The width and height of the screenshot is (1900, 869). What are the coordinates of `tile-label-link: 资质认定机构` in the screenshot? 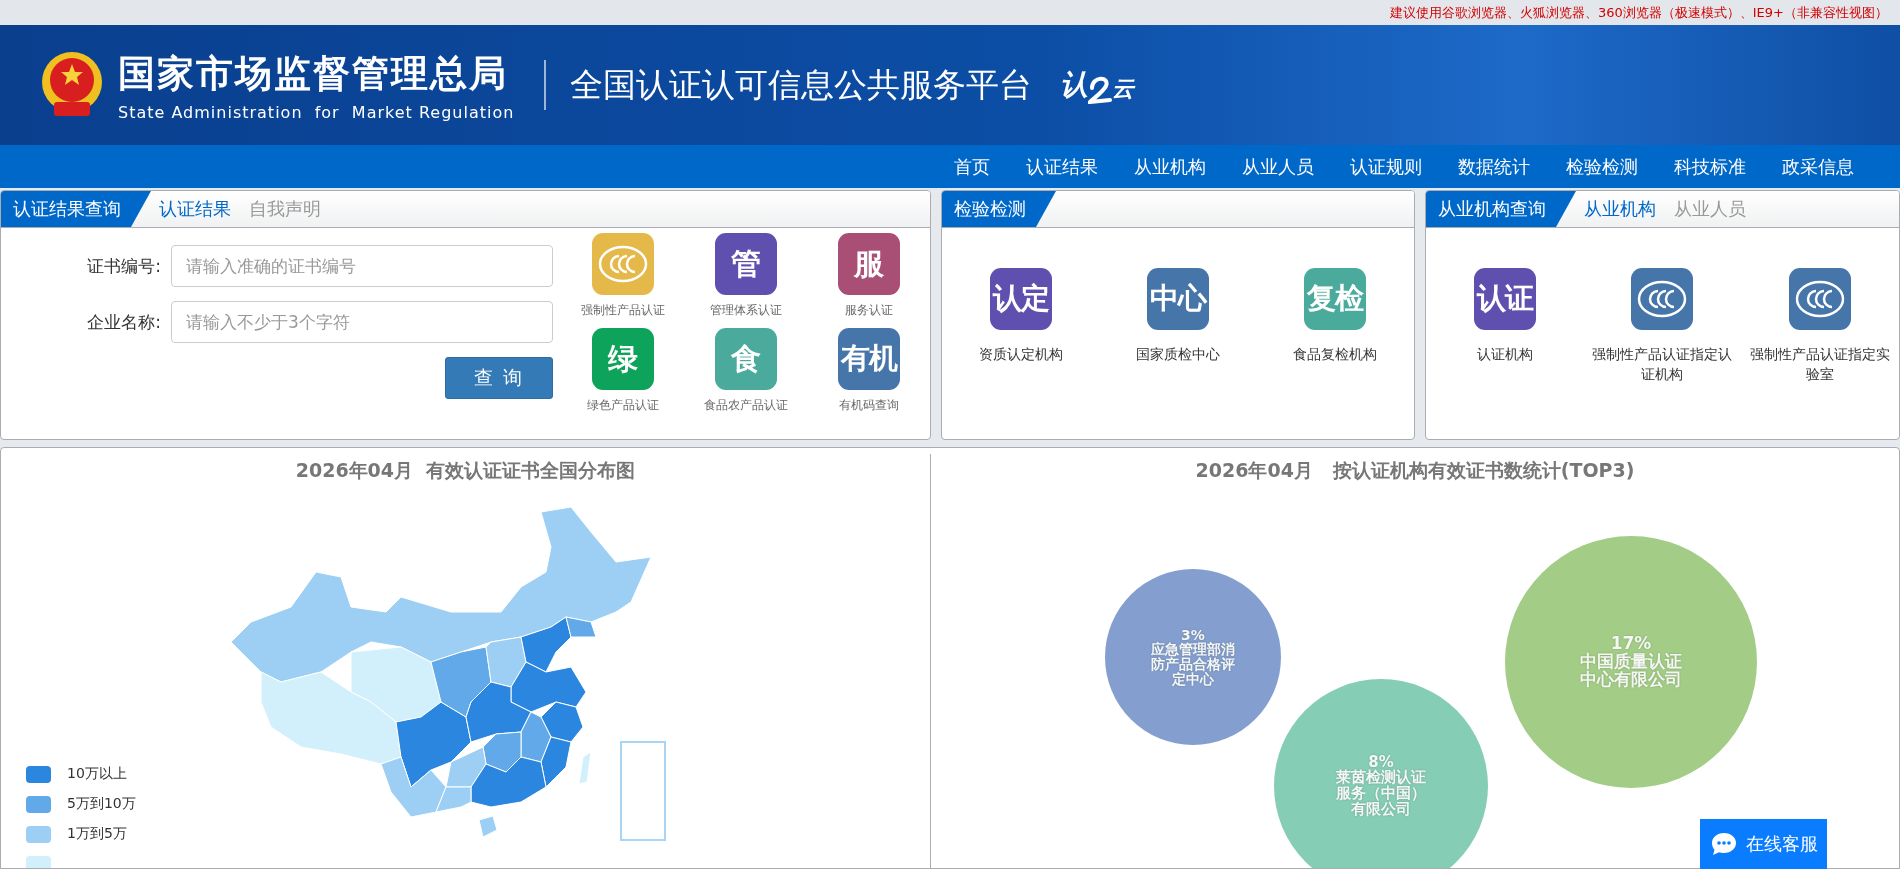 It's located at (1020, 354).